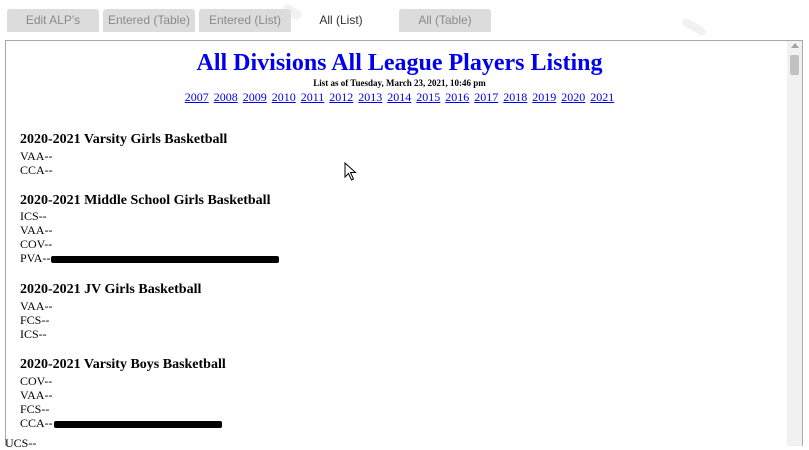 The image size is (809, 450). I want to click on year-link-2018: 2018, so click(515, 97).